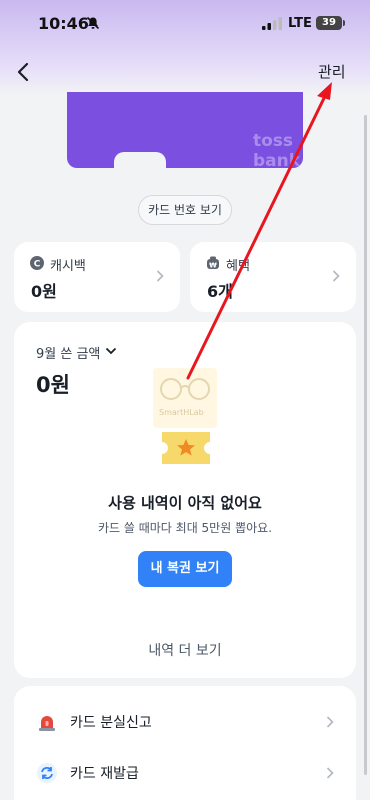 The height and width of the screenshot is (800, 370). I want to click on card-menu: 카드 분실신고 카드 재발급, so click(185, 743).